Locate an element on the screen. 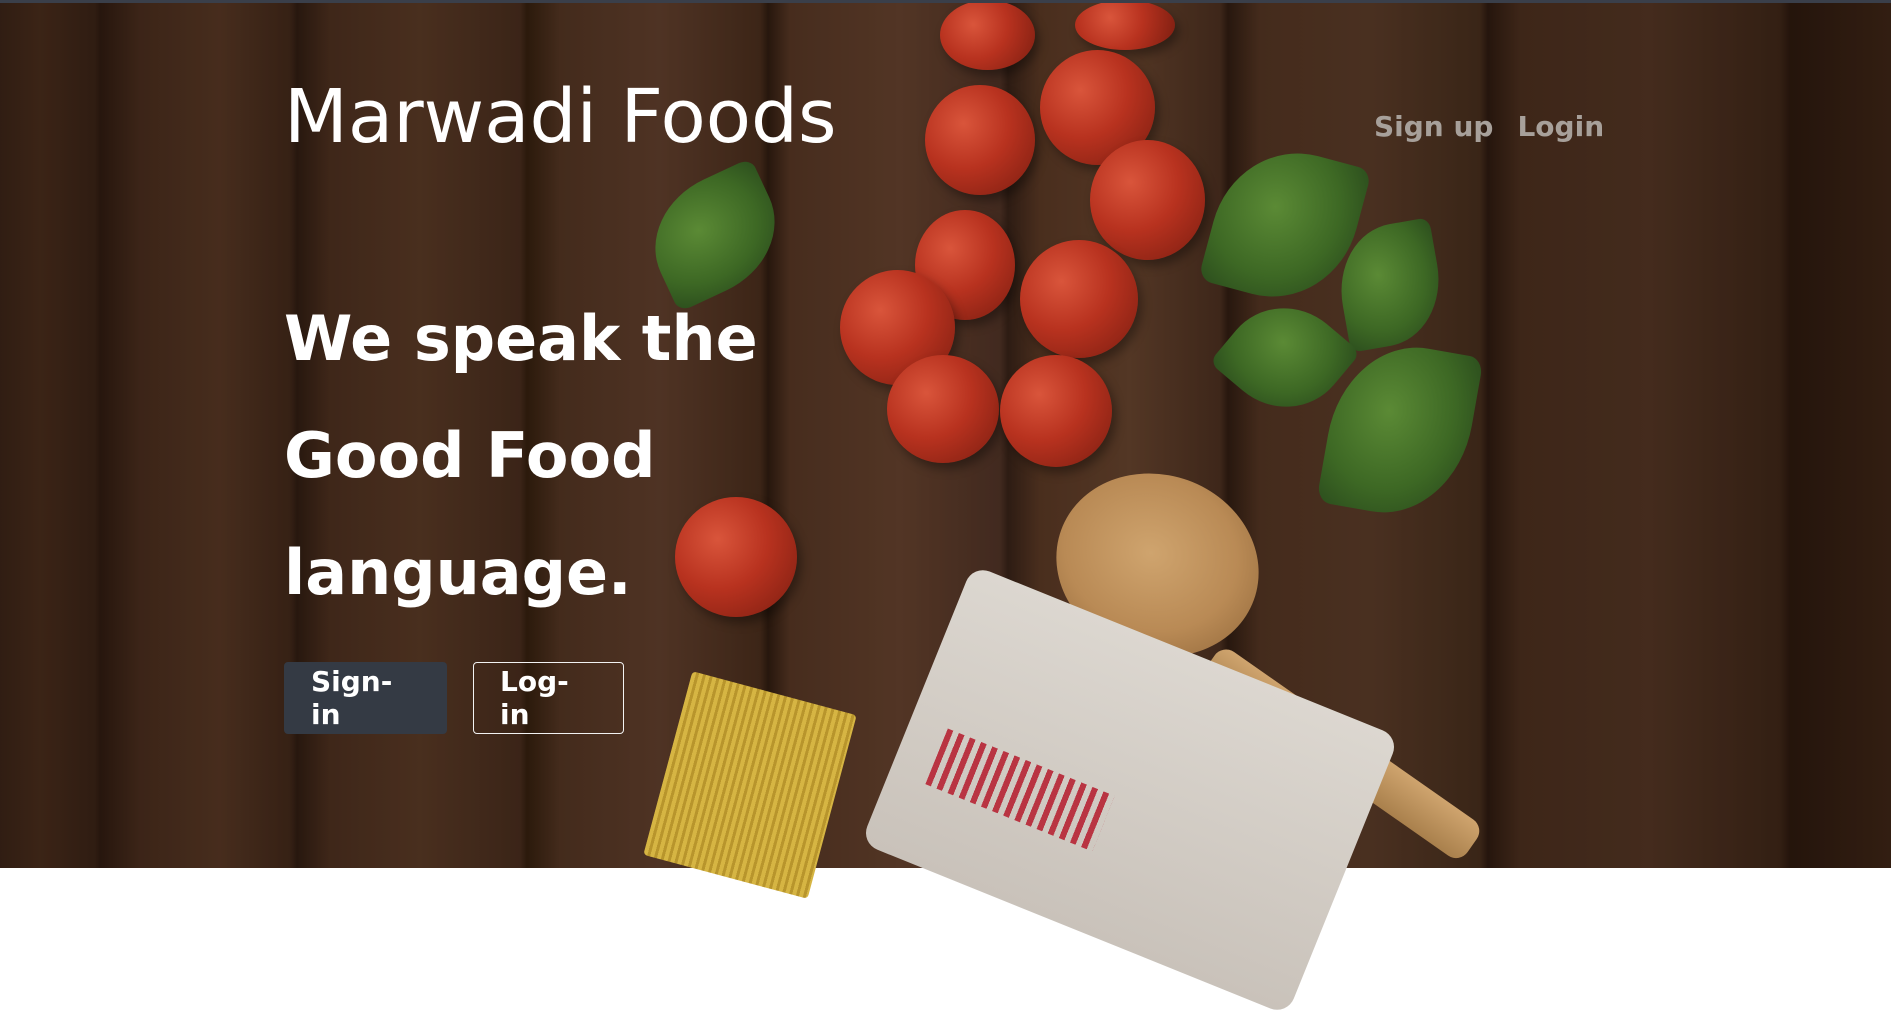 The height and width of the screenshot is (1015, 1891). brand-title: Marwadi Foods is located at coordinates (560, 117).